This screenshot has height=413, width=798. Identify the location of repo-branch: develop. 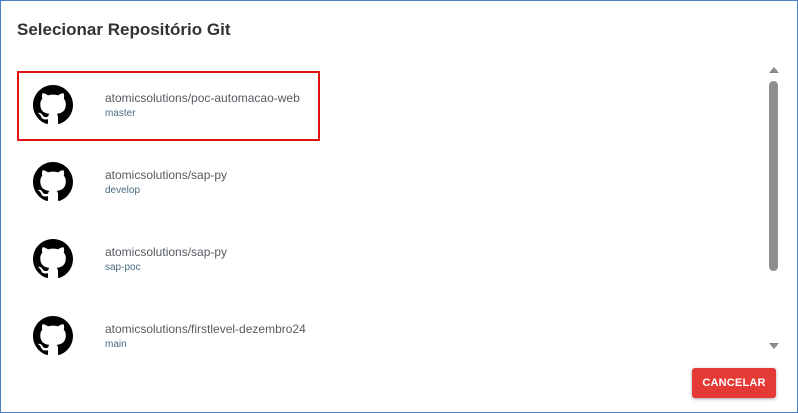
(123, 190).